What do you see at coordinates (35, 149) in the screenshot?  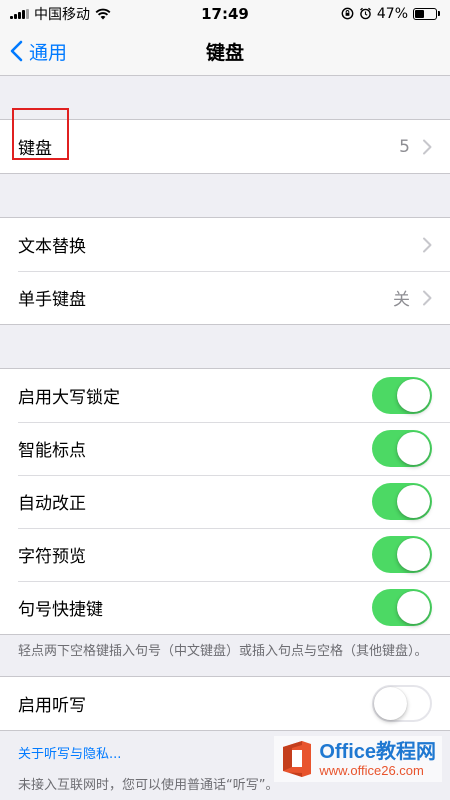 I see `keyboards-label: 键盘` at bounding box center [35, 149].